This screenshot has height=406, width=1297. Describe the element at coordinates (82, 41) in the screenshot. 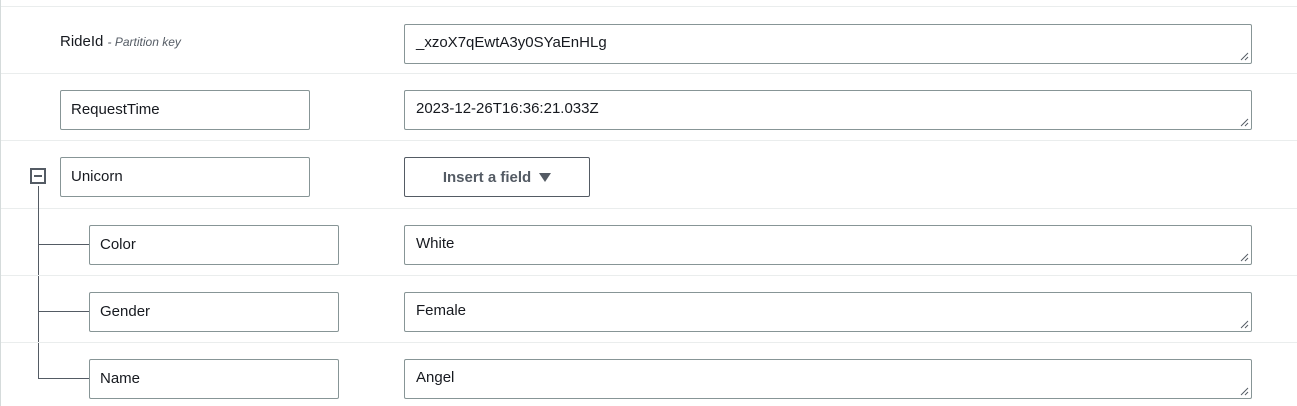

I see `attribute-key-rideid-label: RideId` at that location.